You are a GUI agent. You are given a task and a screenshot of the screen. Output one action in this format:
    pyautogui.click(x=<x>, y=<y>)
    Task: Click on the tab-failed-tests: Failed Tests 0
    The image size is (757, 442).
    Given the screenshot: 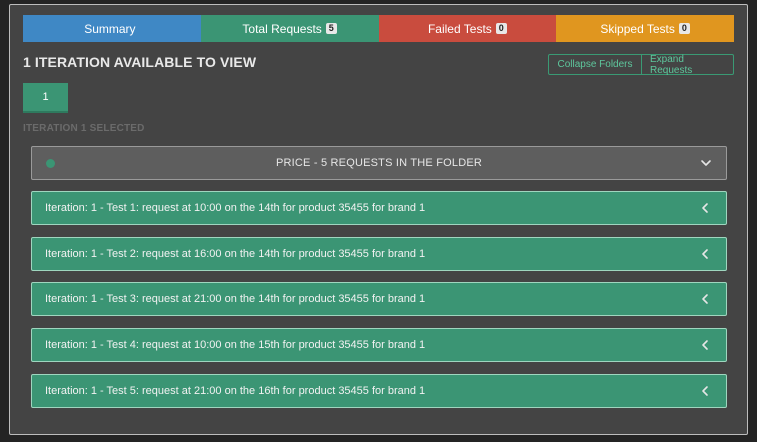 What is the action you would take?
    pyautogui.click(x=467, y=28)
    